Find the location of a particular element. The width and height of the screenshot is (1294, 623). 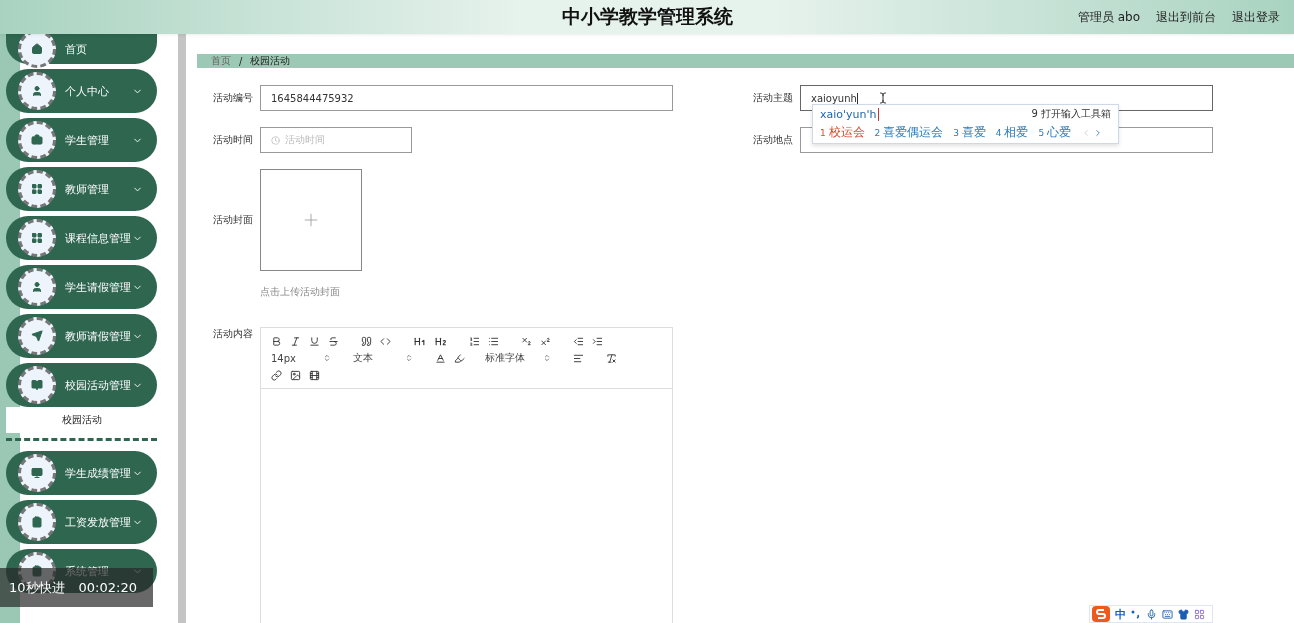

ordered-list-icon is located at coordinates (474, 341).